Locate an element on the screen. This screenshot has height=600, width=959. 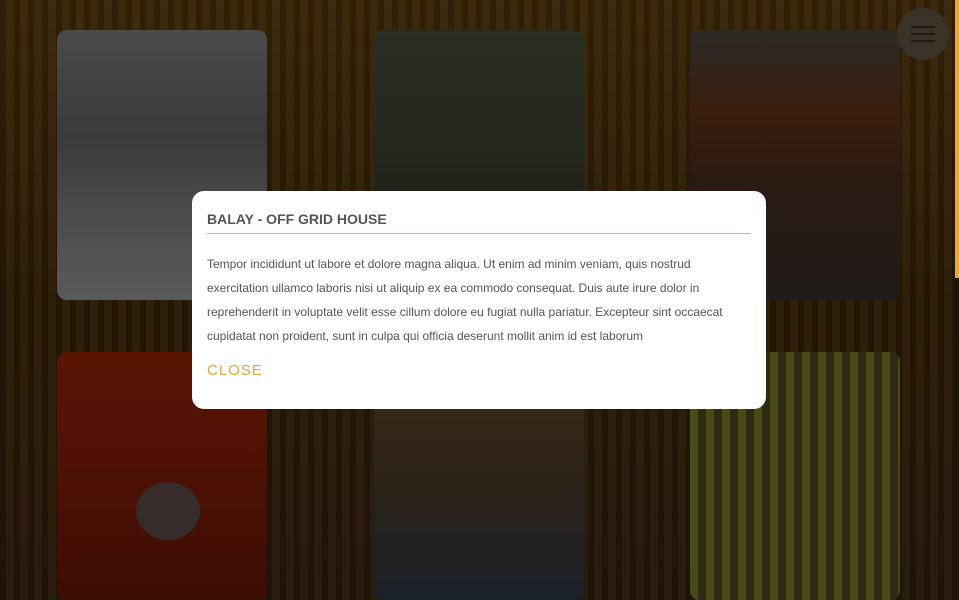
menu-button is located at coordinates (923, 34).